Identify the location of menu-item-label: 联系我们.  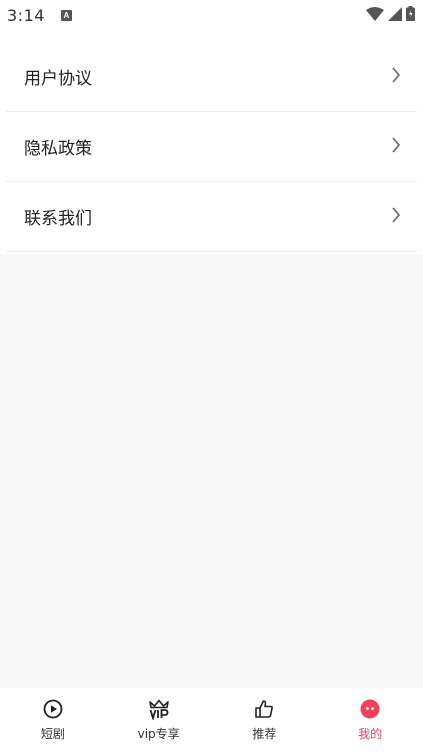
(58, 219).